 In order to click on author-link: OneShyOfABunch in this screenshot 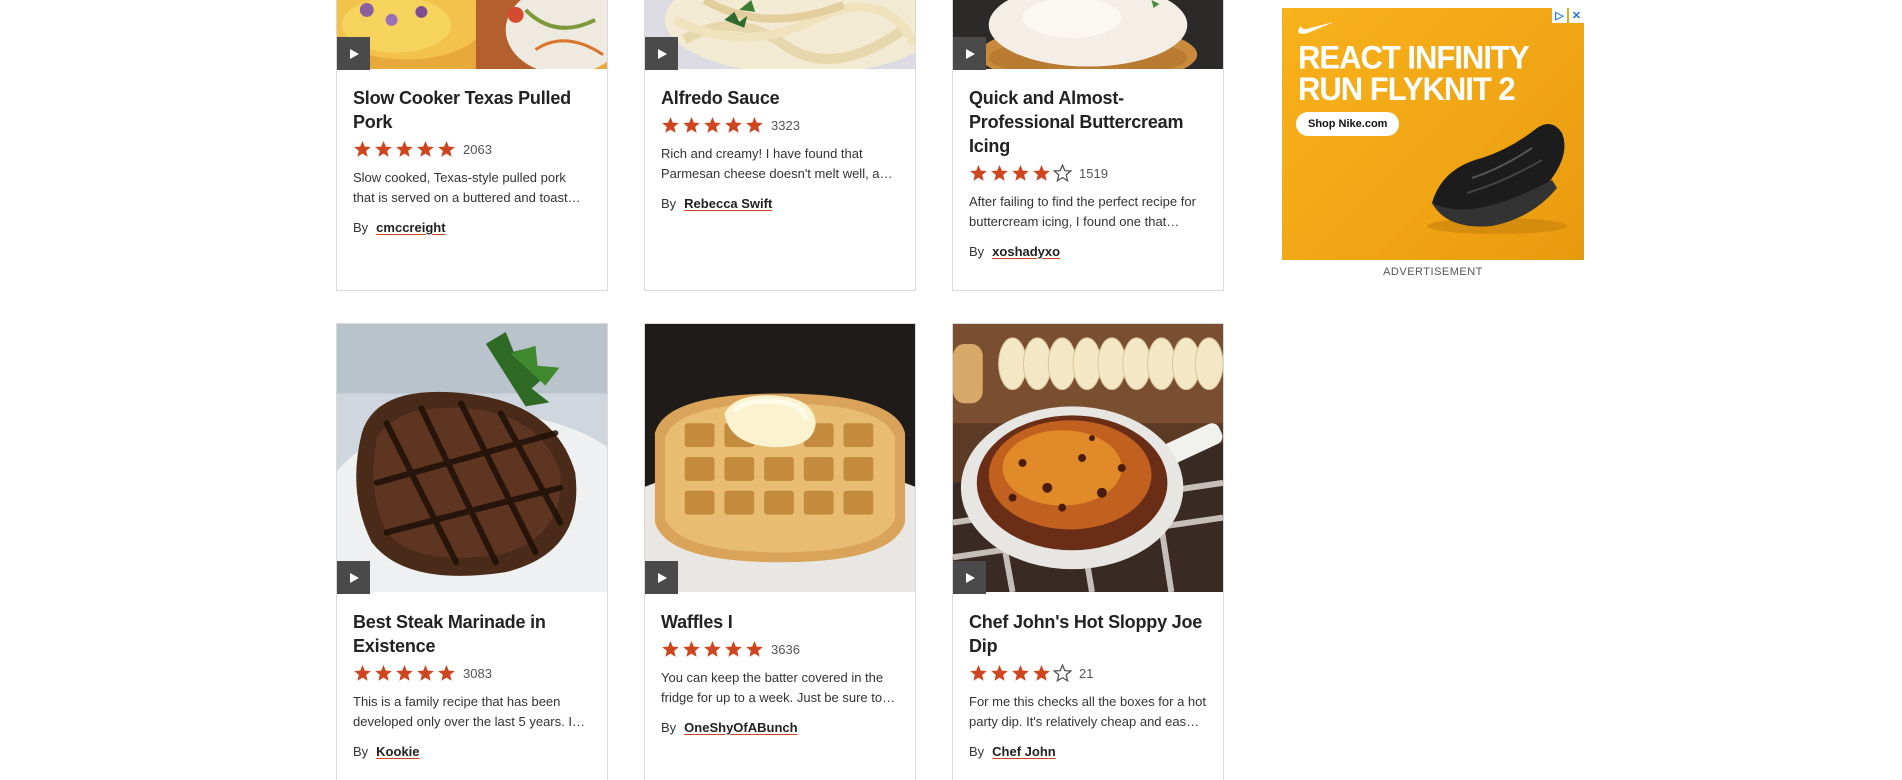, I will do `click(740, 727)`.